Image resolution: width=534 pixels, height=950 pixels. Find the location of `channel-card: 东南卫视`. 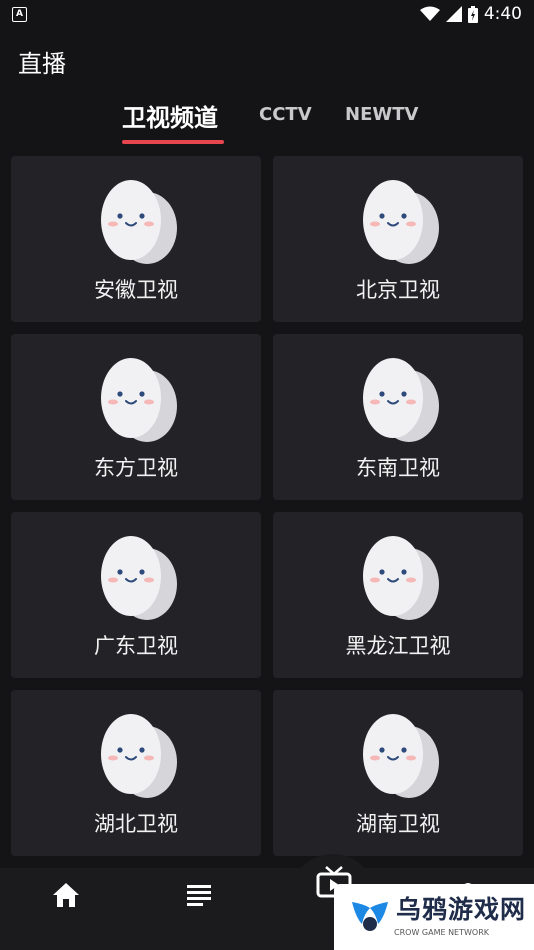

channel-card: 东南卫视 is located at coordinates (398, 417).